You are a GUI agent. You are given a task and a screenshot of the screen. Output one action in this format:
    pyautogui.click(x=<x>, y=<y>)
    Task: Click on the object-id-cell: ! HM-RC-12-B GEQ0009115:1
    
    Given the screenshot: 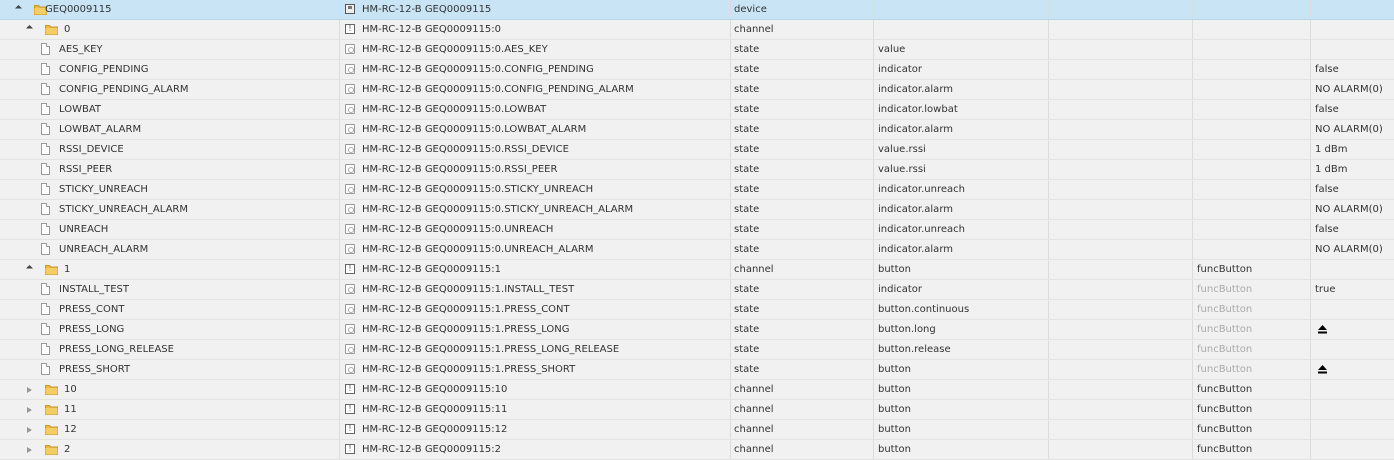 What is the action you would take?
    pyautogui.click(x=535, y=269)
    